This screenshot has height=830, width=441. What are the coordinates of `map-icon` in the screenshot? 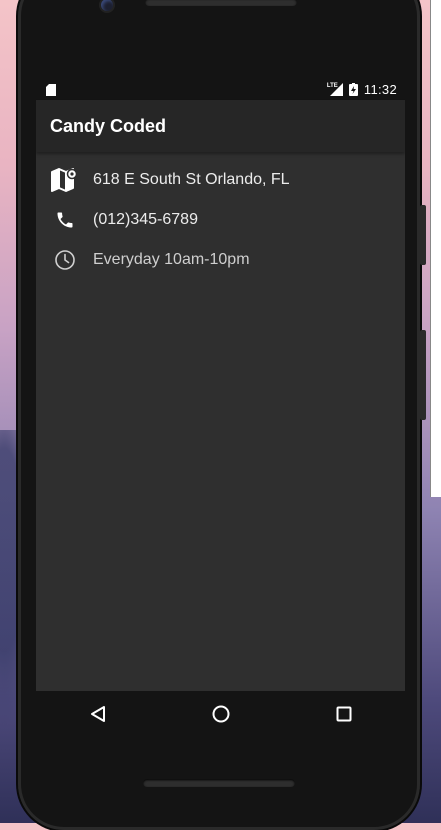 It's located at (64, 180).